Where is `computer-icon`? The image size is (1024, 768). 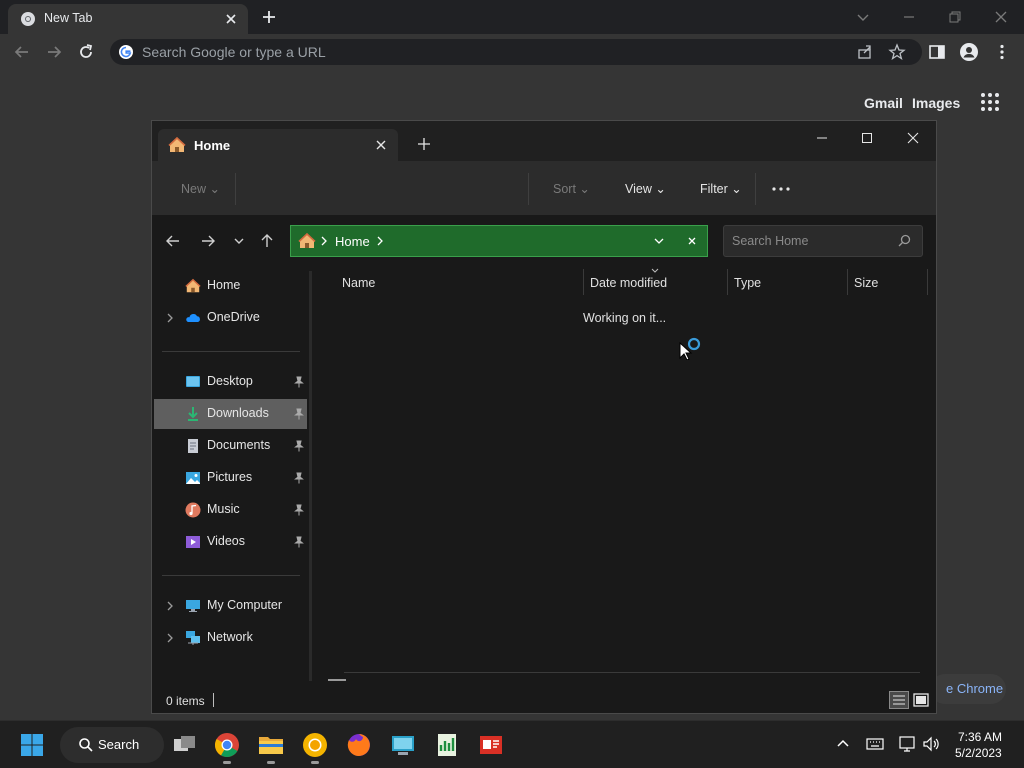 computer-icon is located at coordinates (193, 606).